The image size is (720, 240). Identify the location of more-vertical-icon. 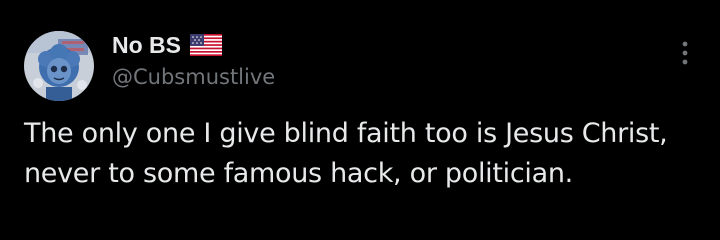
(685, 53).